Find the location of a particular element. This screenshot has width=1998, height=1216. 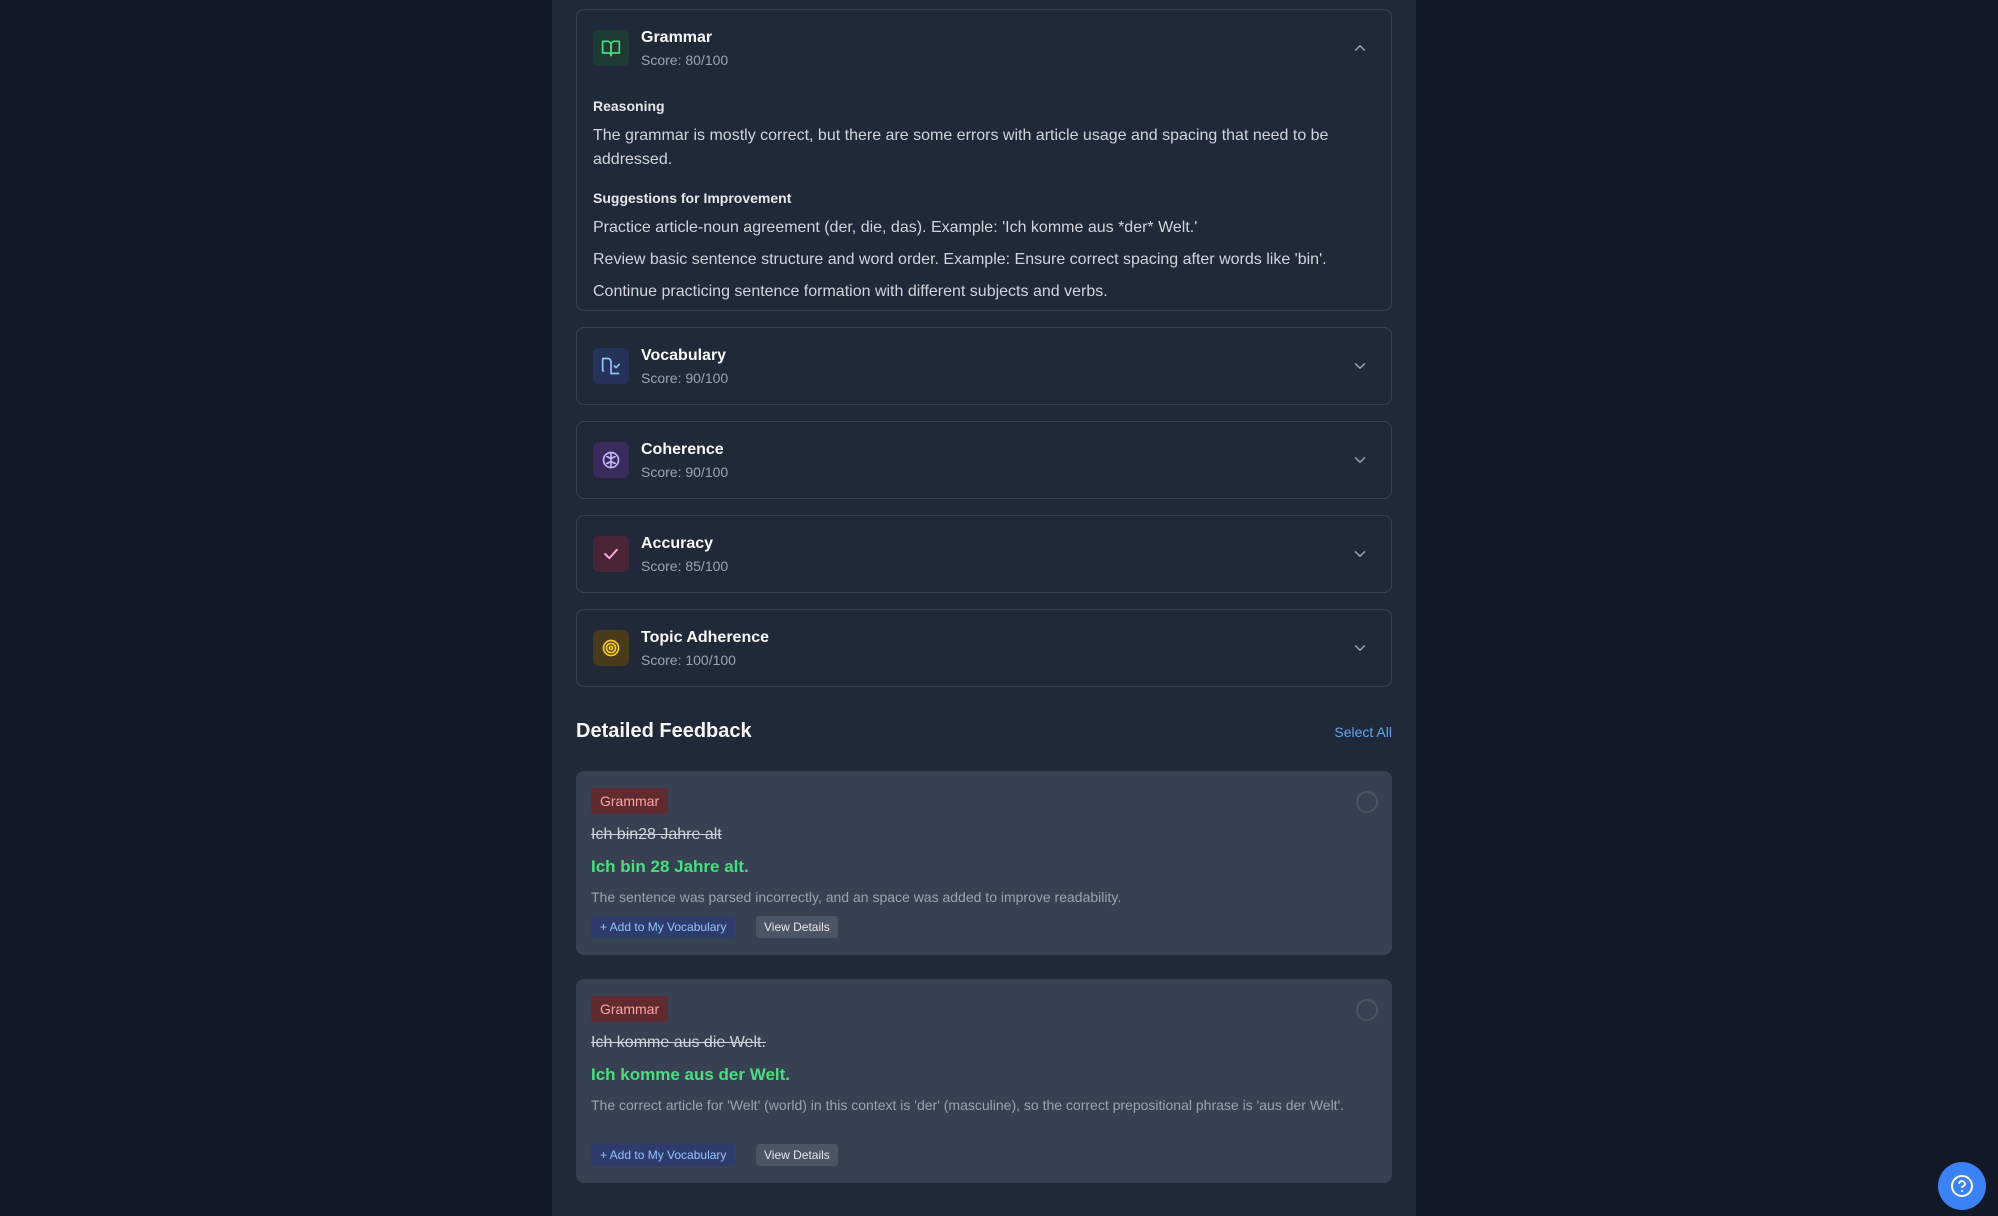

criterion-card-accuracy: Accuracy Score: 85/100 is located at coordinates (984, 554).